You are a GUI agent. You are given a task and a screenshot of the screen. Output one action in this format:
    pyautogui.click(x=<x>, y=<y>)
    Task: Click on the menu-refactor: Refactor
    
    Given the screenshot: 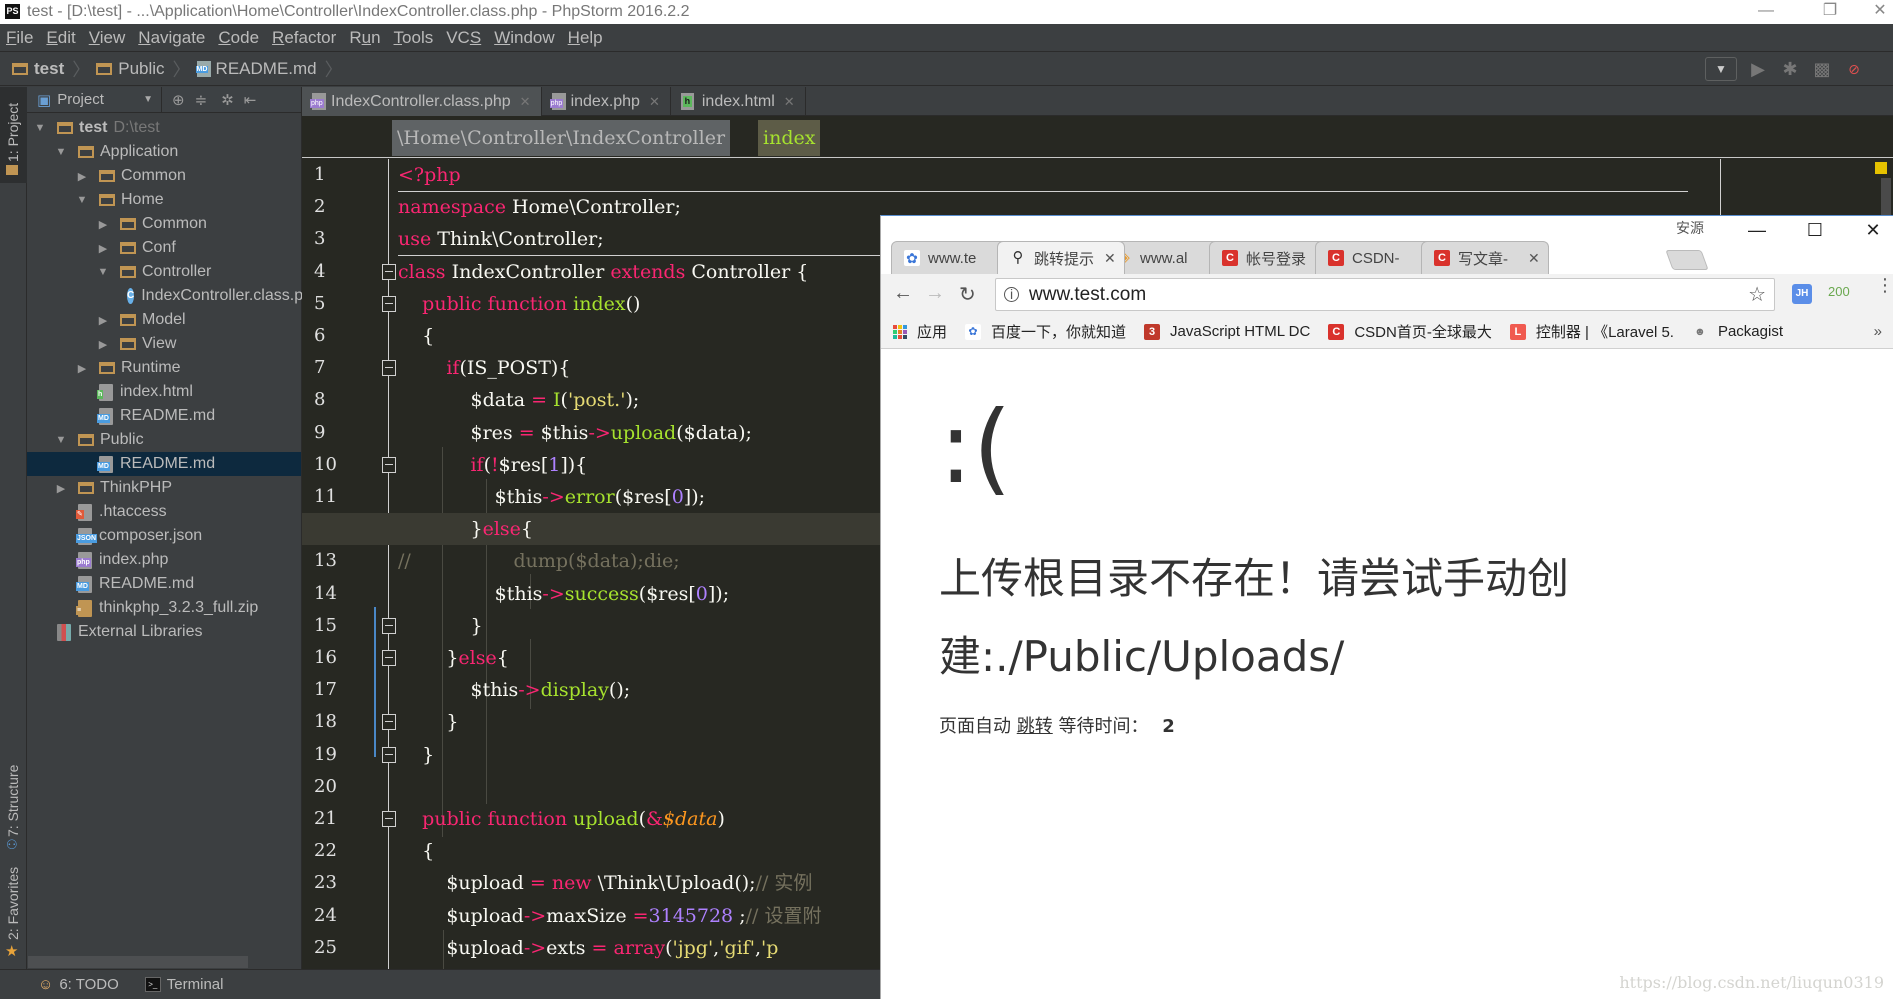 What is the action you would take?
    pyautogui.click(x=304, y=38)
    